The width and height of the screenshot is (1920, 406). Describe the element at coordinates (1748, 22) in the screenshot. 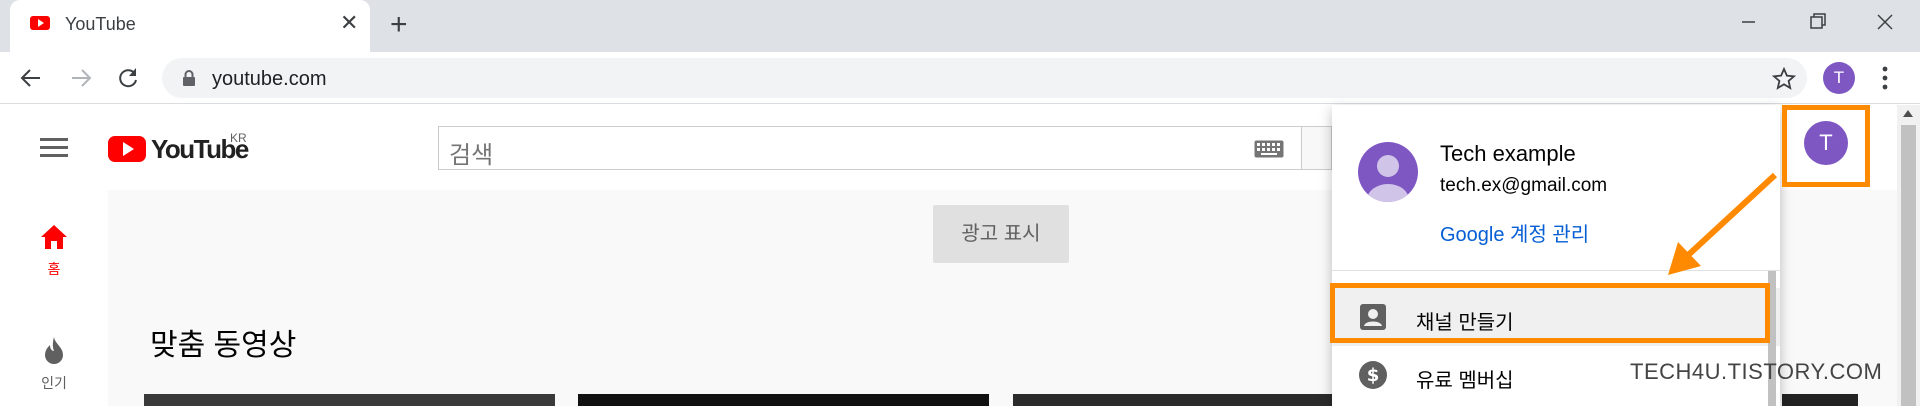

I see `minimize-icon` at that location.